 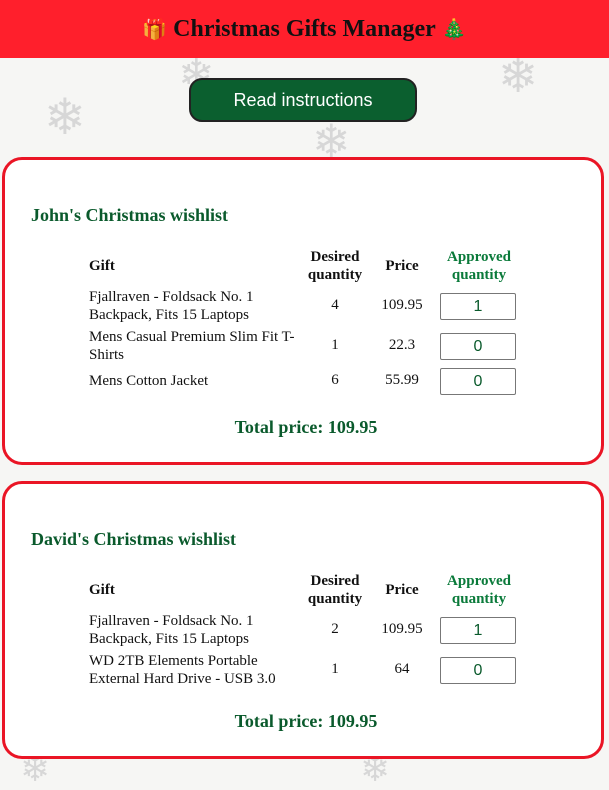 What do you see at coordinates (149, 381) in the screenshot?
I see `table-row-gift: Mens Cotton Jacket` at bounding box center [149, 381].